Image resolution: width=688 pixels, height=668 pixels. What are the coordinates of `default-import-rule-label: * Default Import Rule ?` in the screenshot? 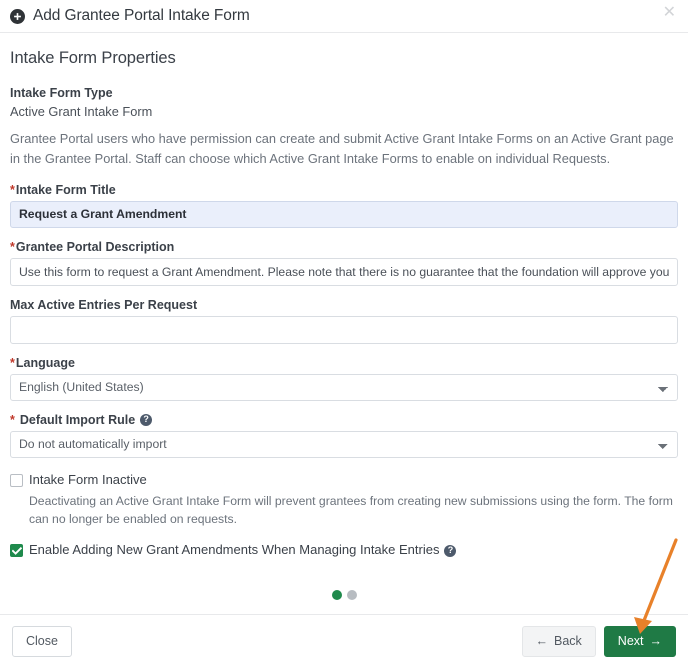 It's located at (344, 420).